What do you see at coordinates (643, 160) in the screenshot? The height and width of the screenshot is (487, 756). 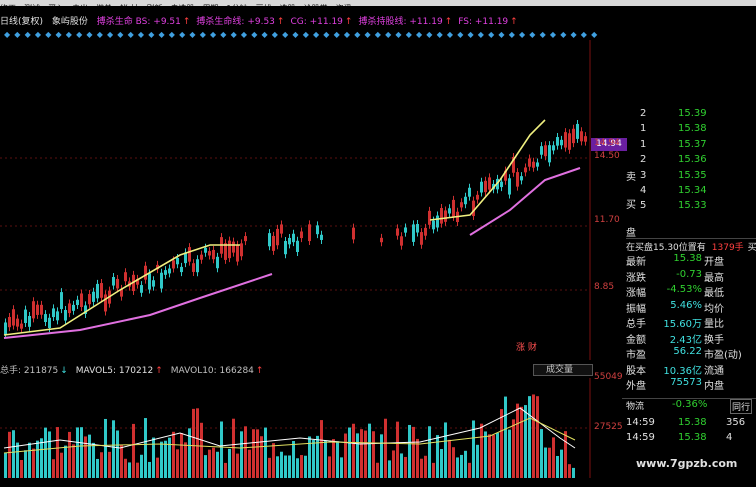 I see `order-book-level: 2` at bounding box center [643, 160].